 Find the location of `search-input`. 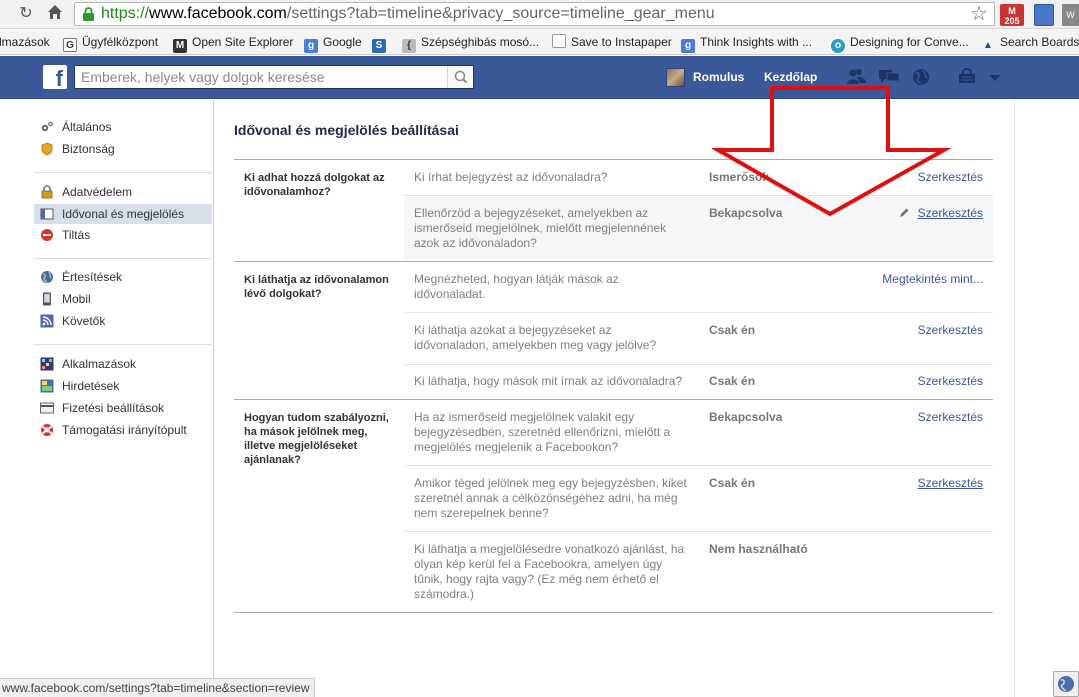

search-input is located at coordinates (260, 77).